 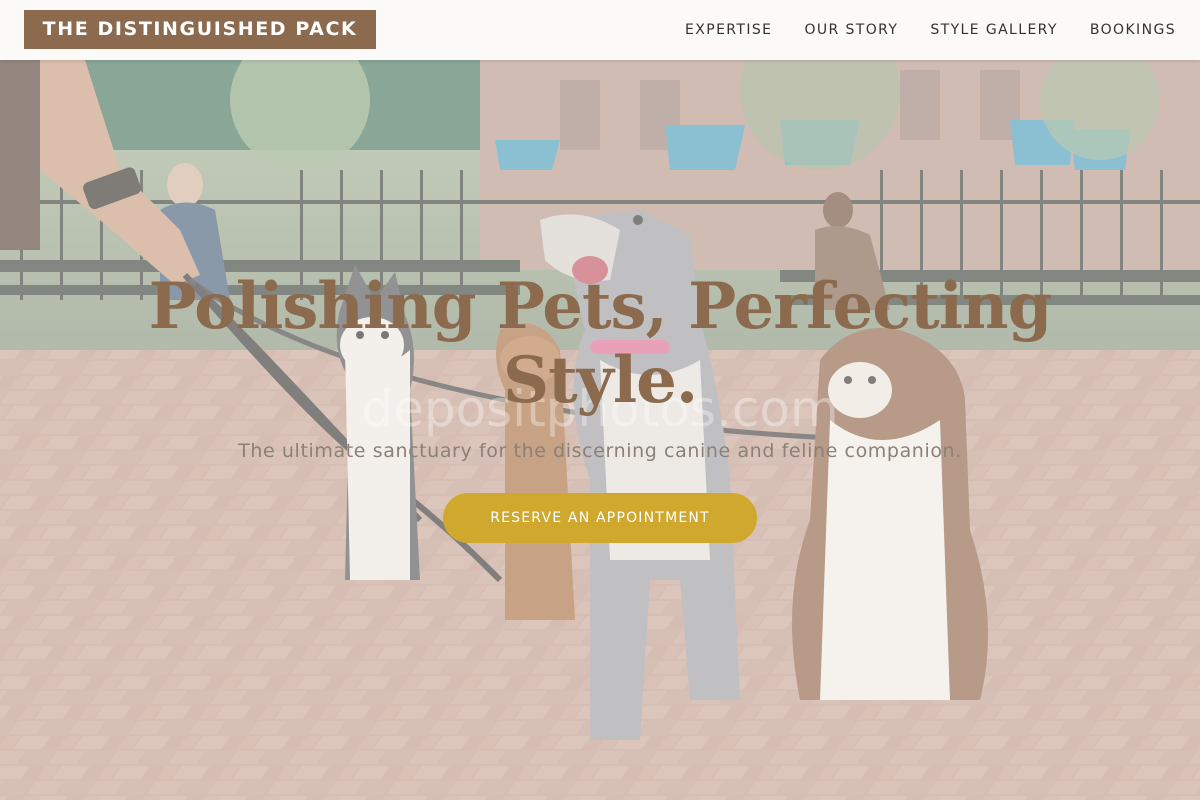 What do you see at coordinates (600, 518) in the screenshot?
I see `reserve-appointment-button: RESERVE AN APPOINTMENT` at bounding box center [600, 518].